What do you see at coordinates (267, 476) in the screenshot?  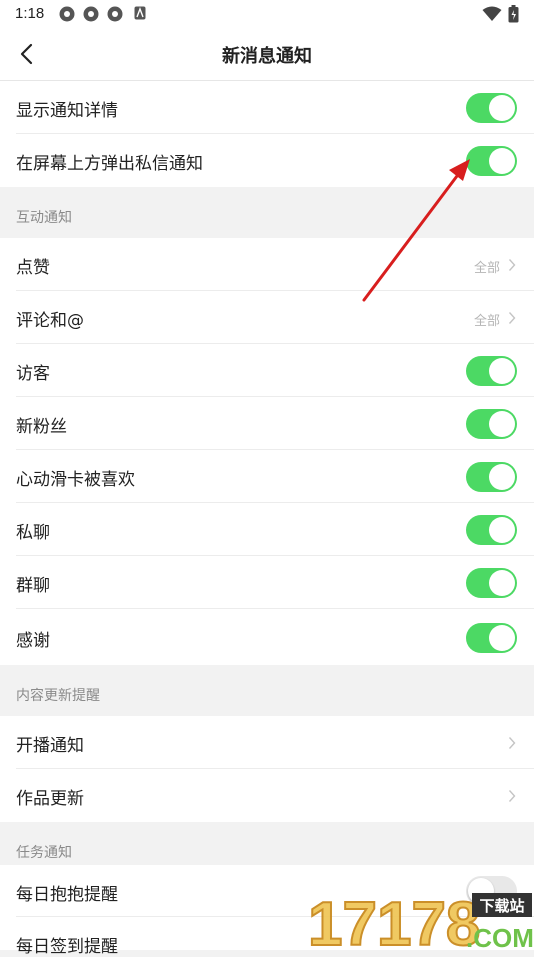 I see `swipe-card-liked-row: 心动滑卡被喜欢` at bounding box center [267, 476].